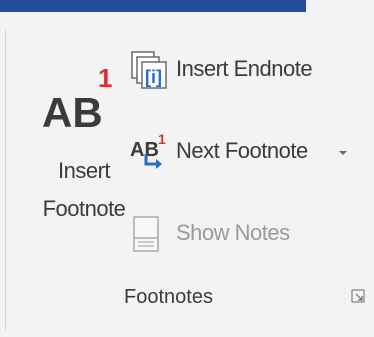 The height and width of the screenshot is (337, 374). What do you see at coordinates (153, 77) in the screenshot?
I see `svg-text: [i]` at bounding box center [153, 77].